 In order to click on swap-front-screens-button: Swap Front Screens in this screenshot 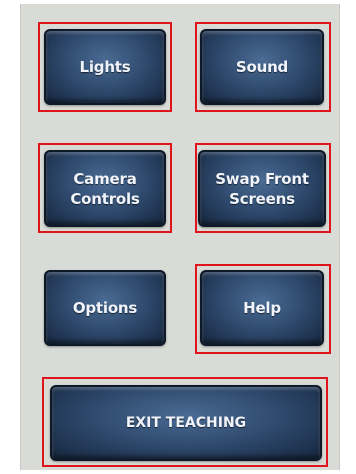, I will do `click(262, 188)`.